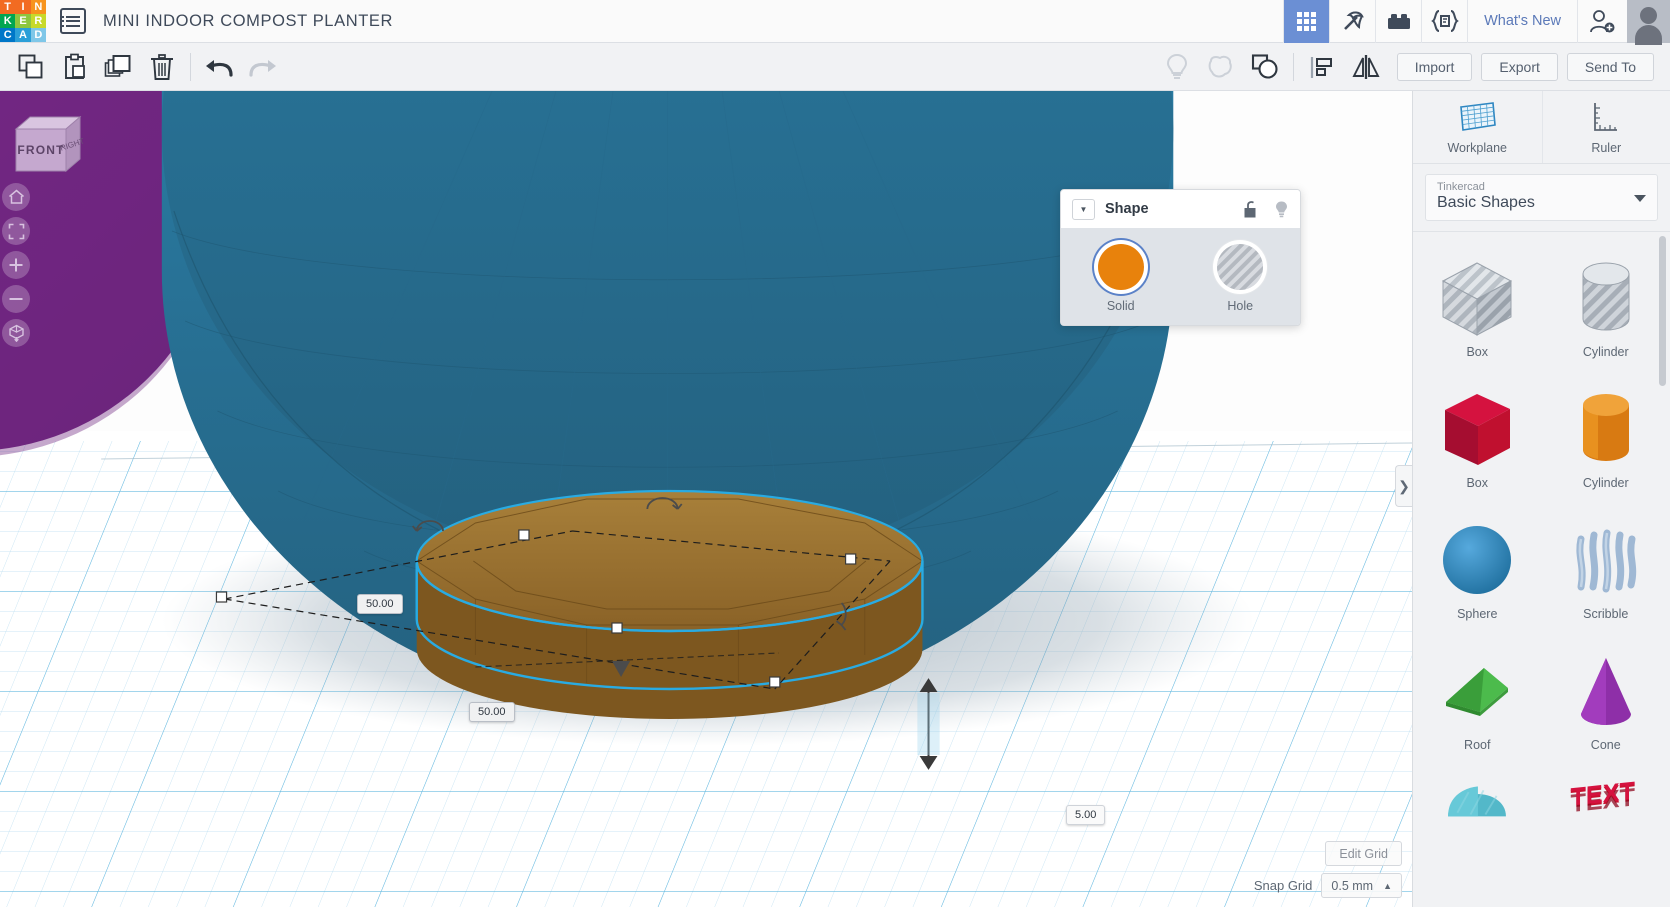  Describe the element at coordinates (1477, 744) in the screenshot. I see `shape-label: Roof` at that location.